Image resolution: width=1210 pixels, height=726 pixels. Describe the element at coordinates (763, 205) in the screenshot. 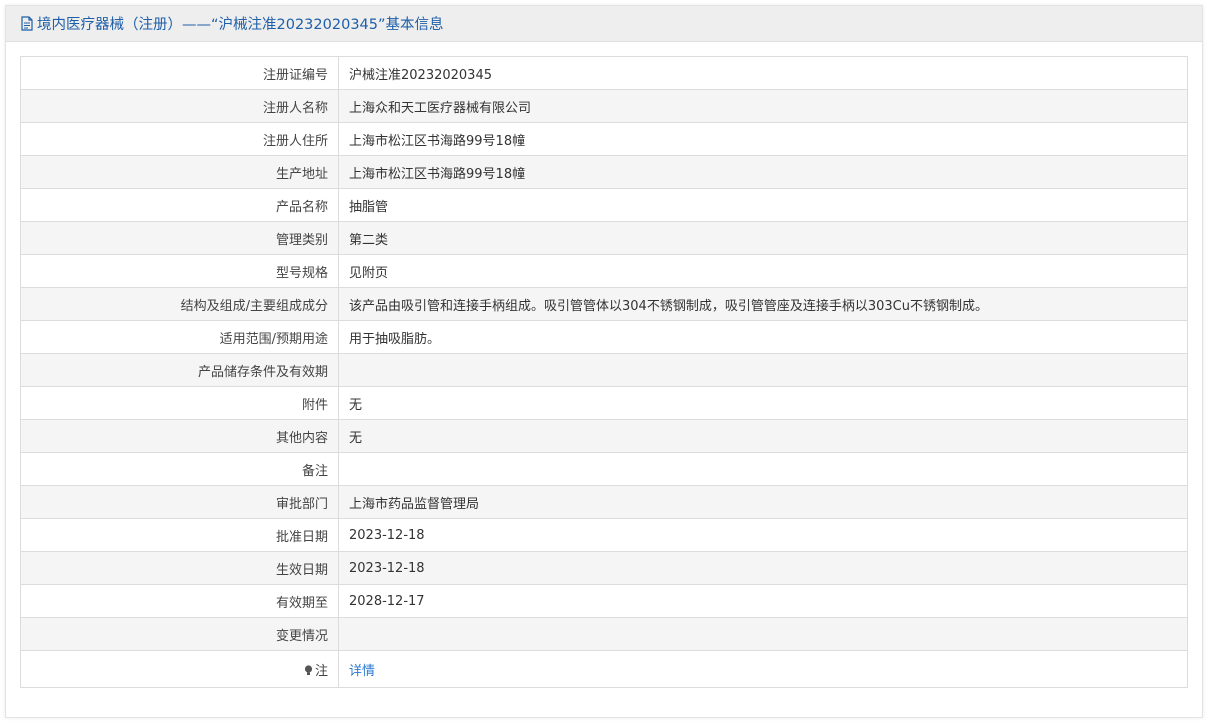

I see `row-value: 抽脂管` at that location.